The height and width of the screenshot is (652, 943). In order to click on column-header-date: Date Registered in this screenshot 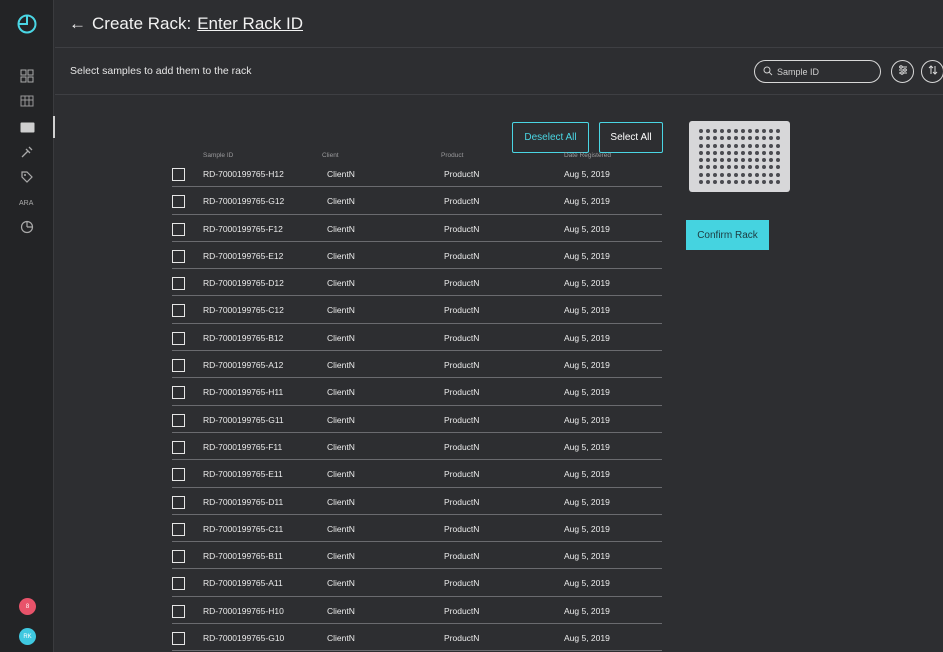, I will do `click(587, 155)`.